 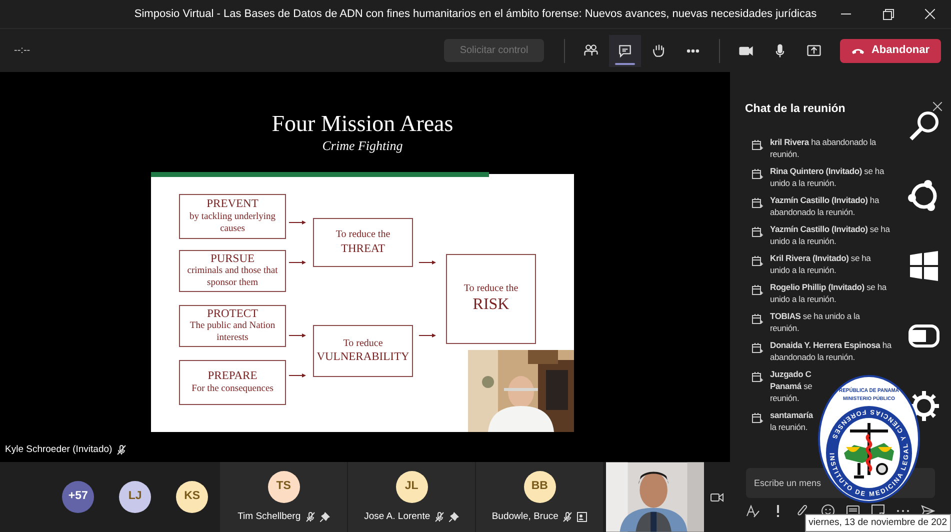 I want to click on mission-box: PROTECT The public and Nation interests, so click(x=232, y=326).